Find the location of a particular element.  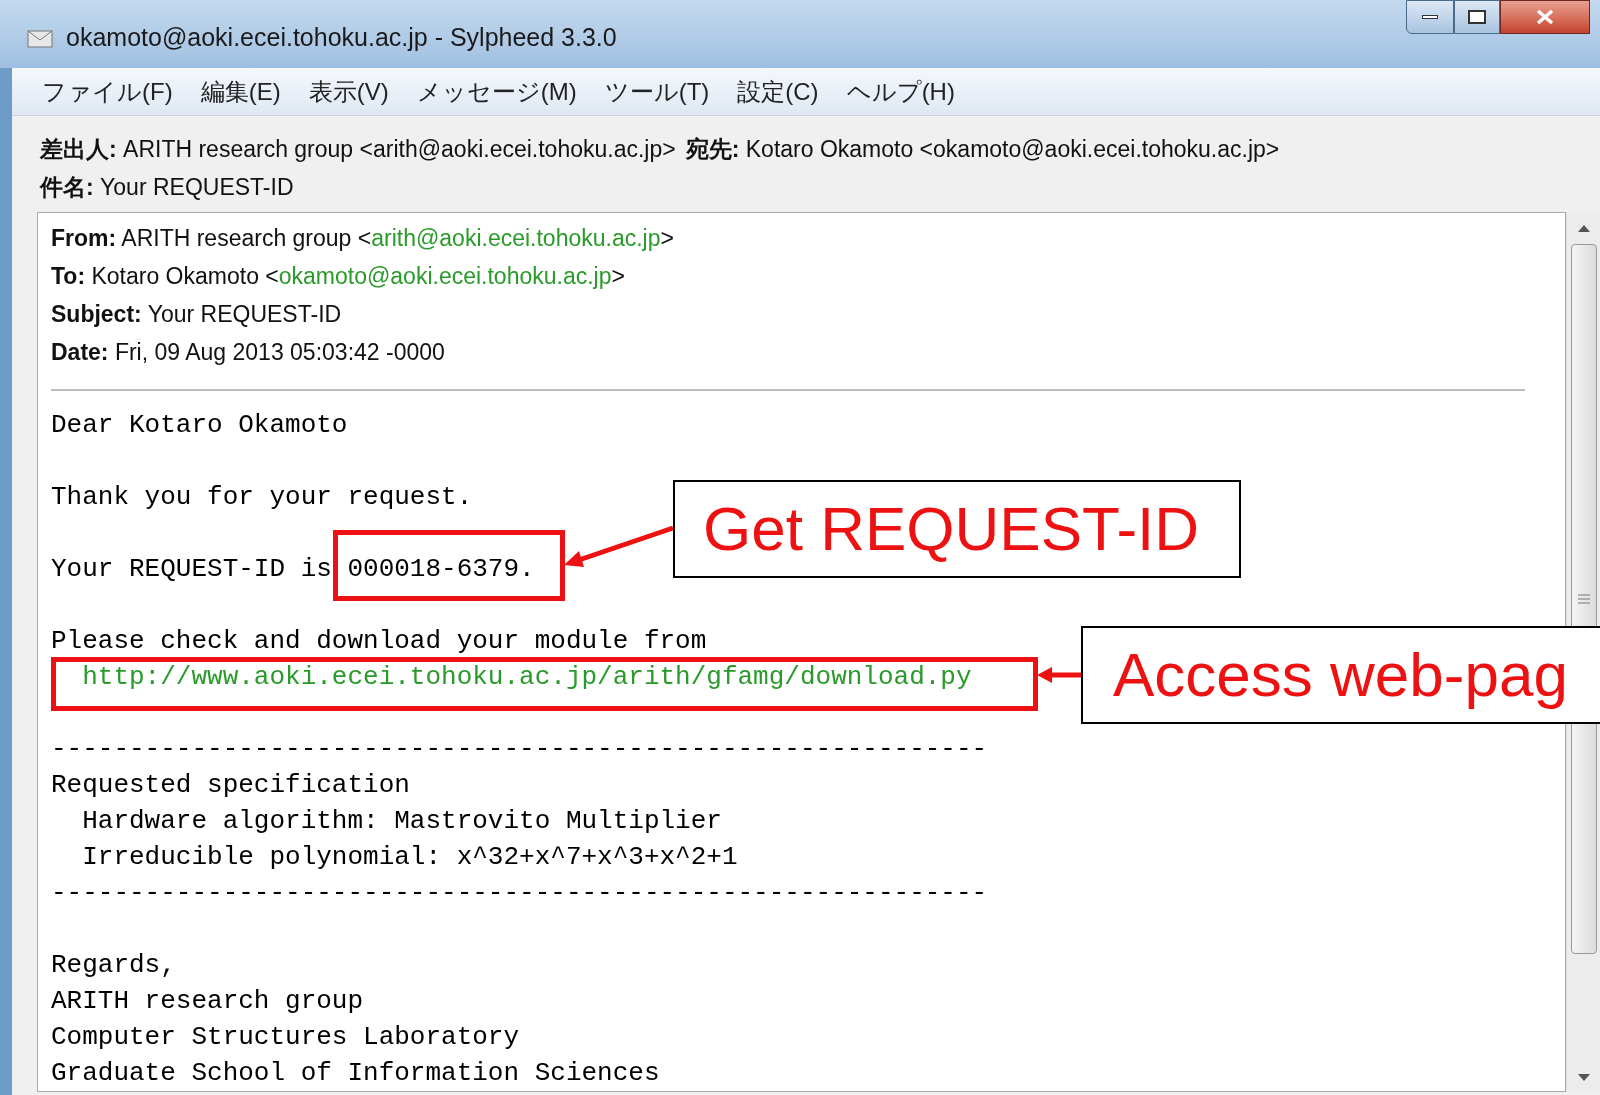

body-text-line: Graduate School of Information Sciences is located at coordinates (355, 1073).